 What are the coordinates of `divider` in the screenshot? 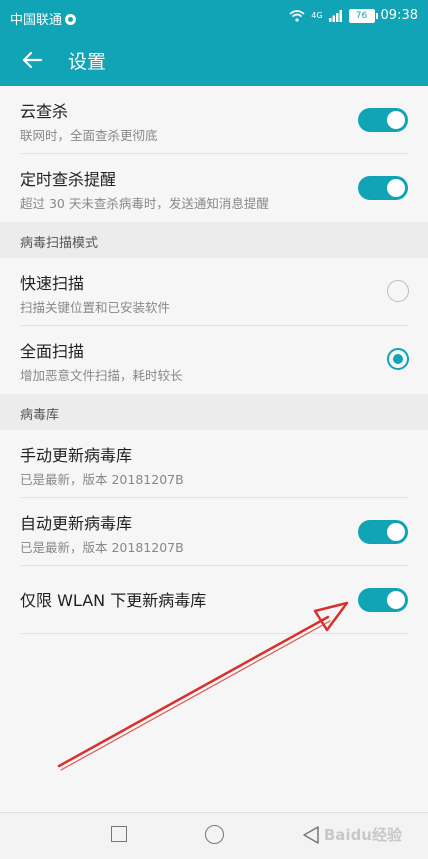 It's located at (214, 633).